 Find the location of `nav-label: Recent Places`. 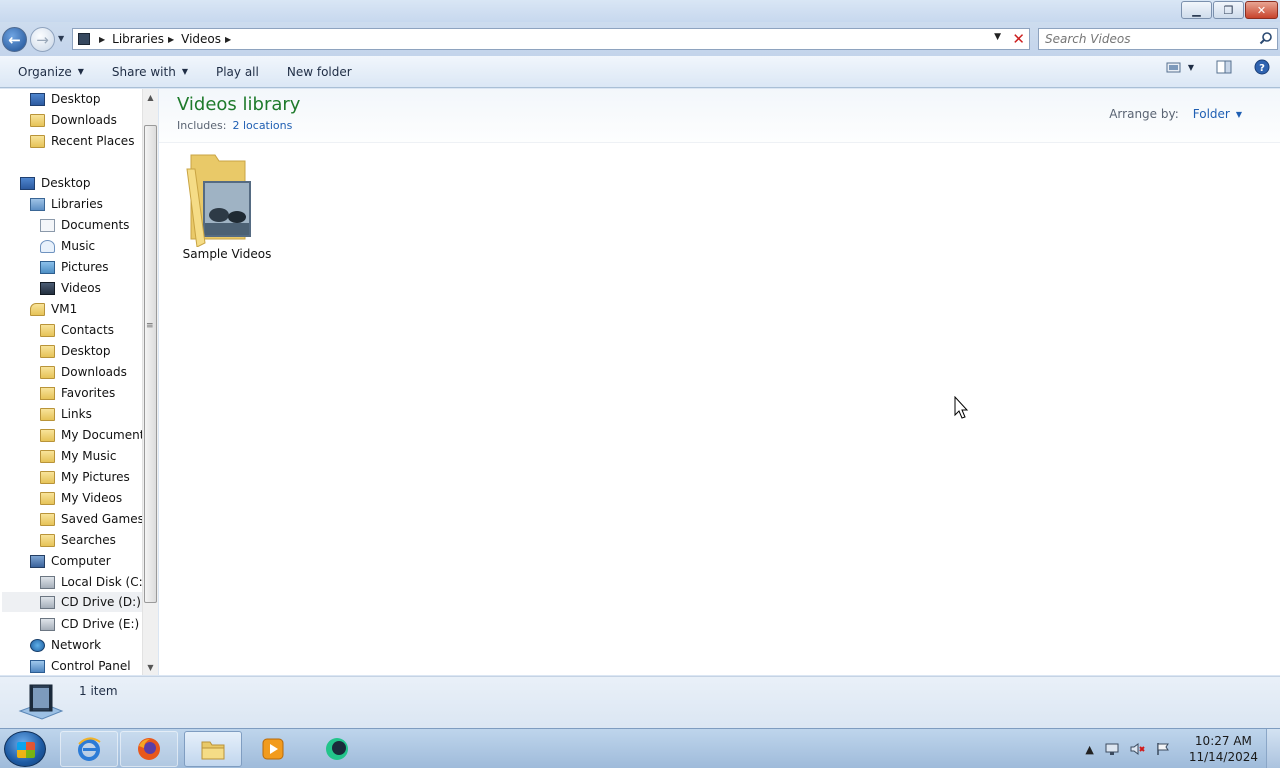

nav-label: Recent Places is located at coordinates (93, 141).